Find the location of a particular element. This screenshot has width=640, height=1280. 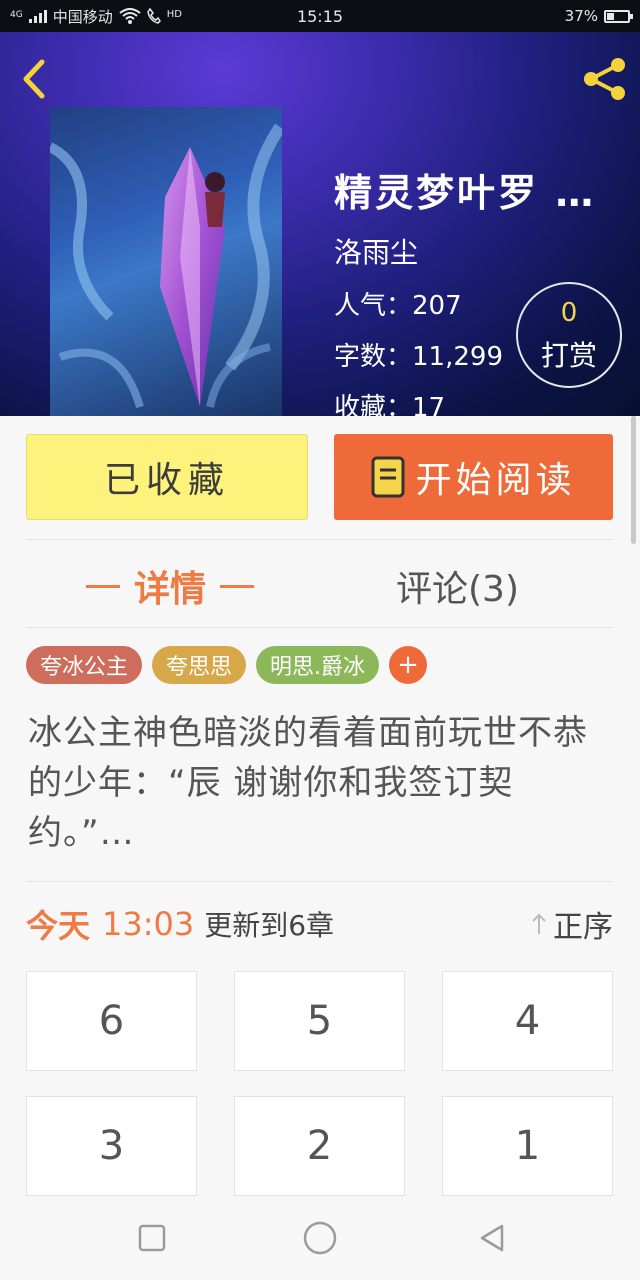

chapter-button: 5 is located at coordinates (319, 1021).